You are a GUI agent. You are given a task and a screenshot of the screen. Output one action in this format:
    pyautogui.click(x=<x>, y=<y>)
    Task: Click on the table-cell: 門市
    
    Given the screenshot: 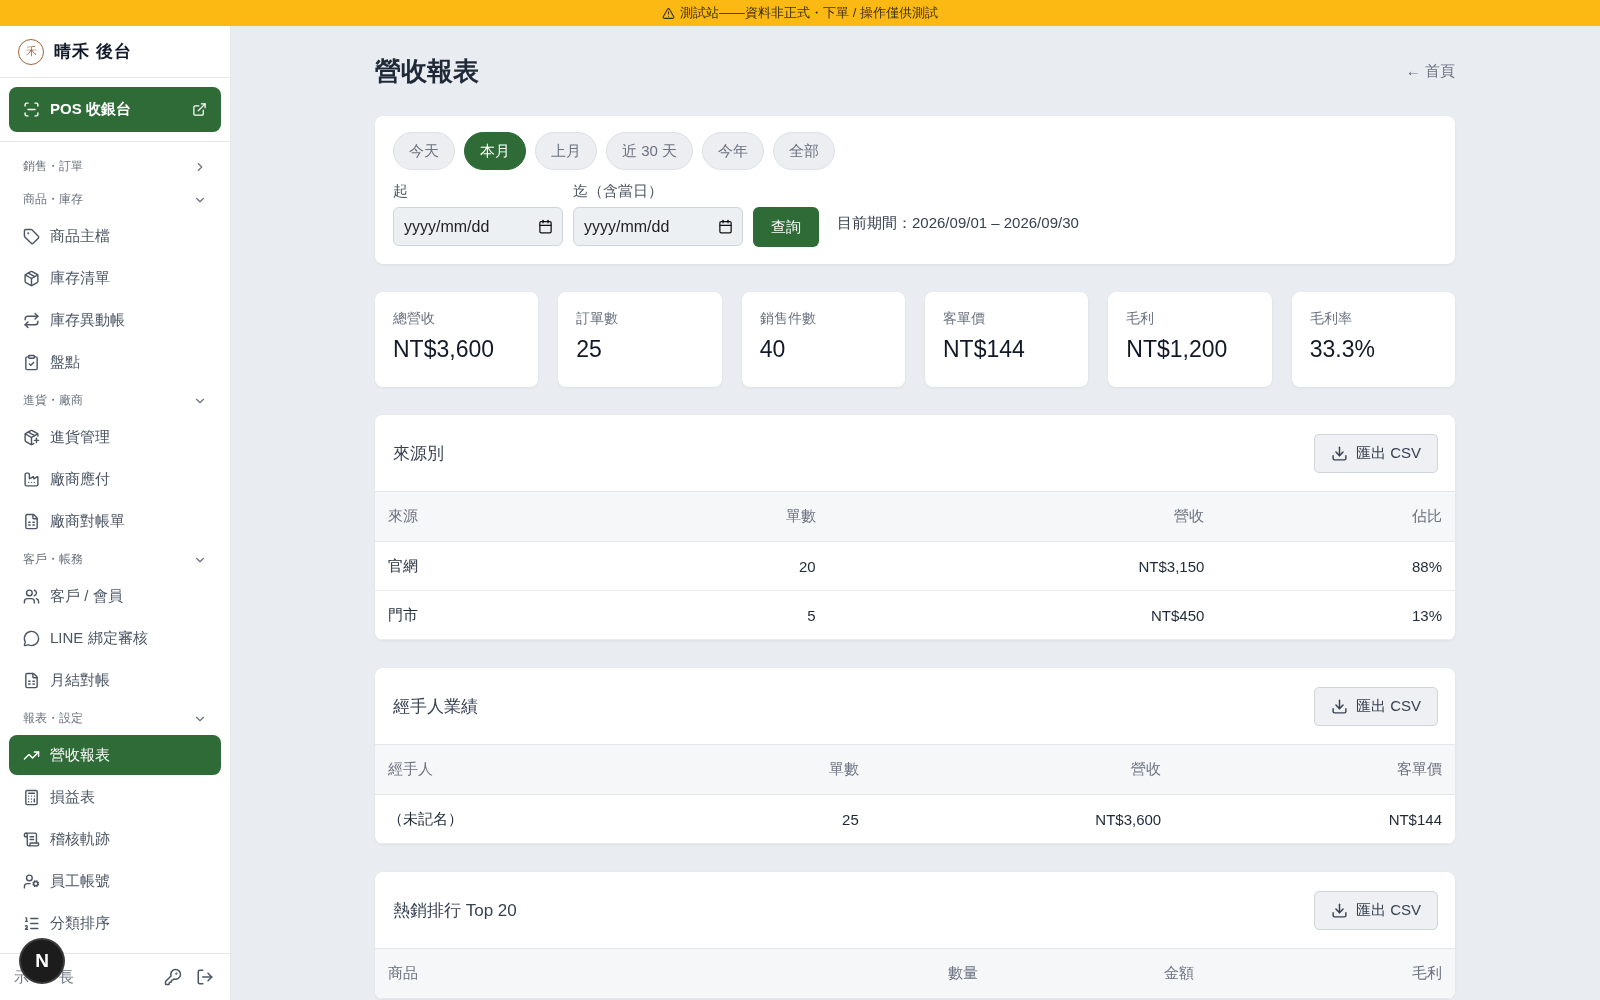 What is the action you would take?
    pyautogui.click(x=548, y=615)
    